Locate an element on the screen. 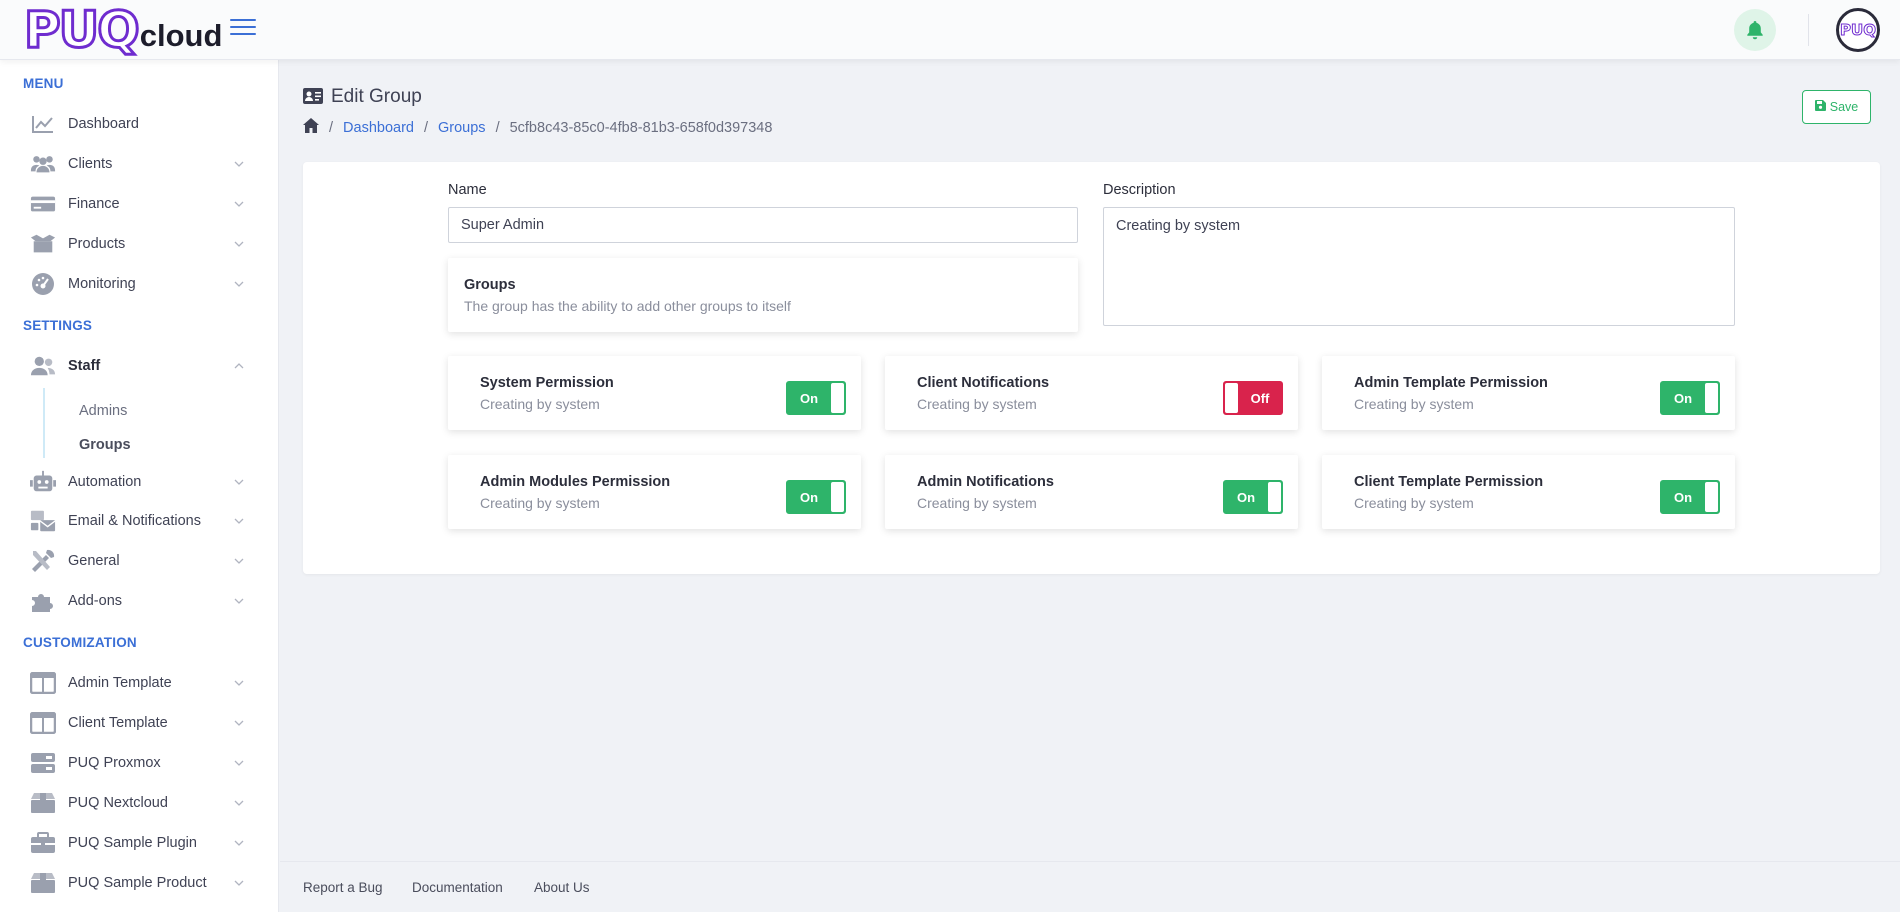 This screenshot has width=1900, height=912. sidebar-item-label: Finance is located at coordinates (94, 204).